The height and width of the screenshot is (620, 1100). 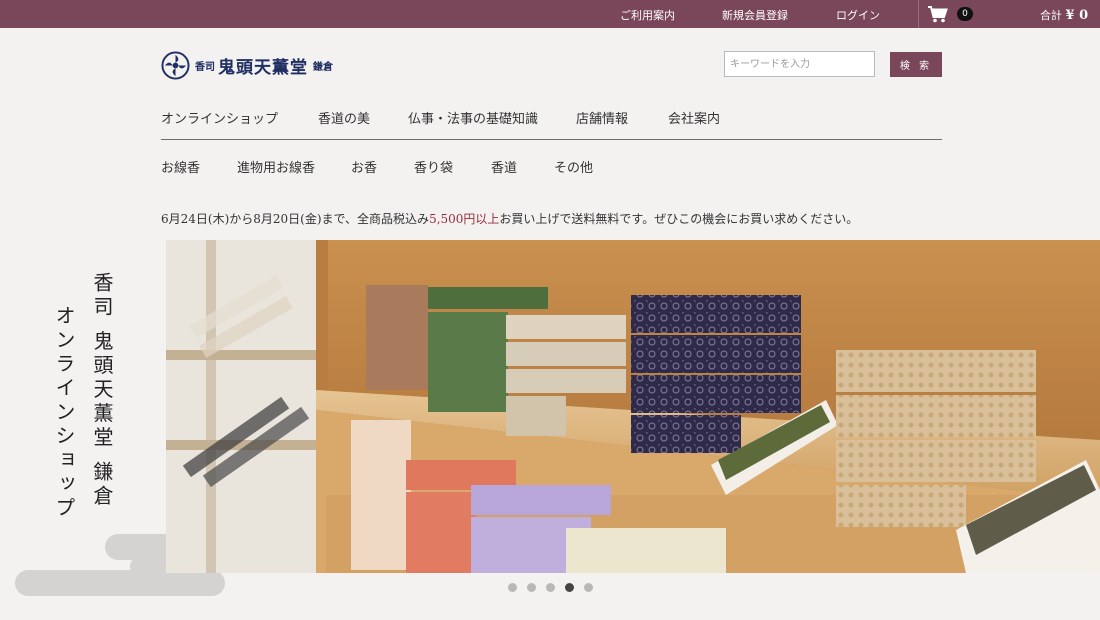 What do you see at coordinates (858, 15) in the screenshot?
I see `login-link: ログイン` at bounding box center [858, 15].